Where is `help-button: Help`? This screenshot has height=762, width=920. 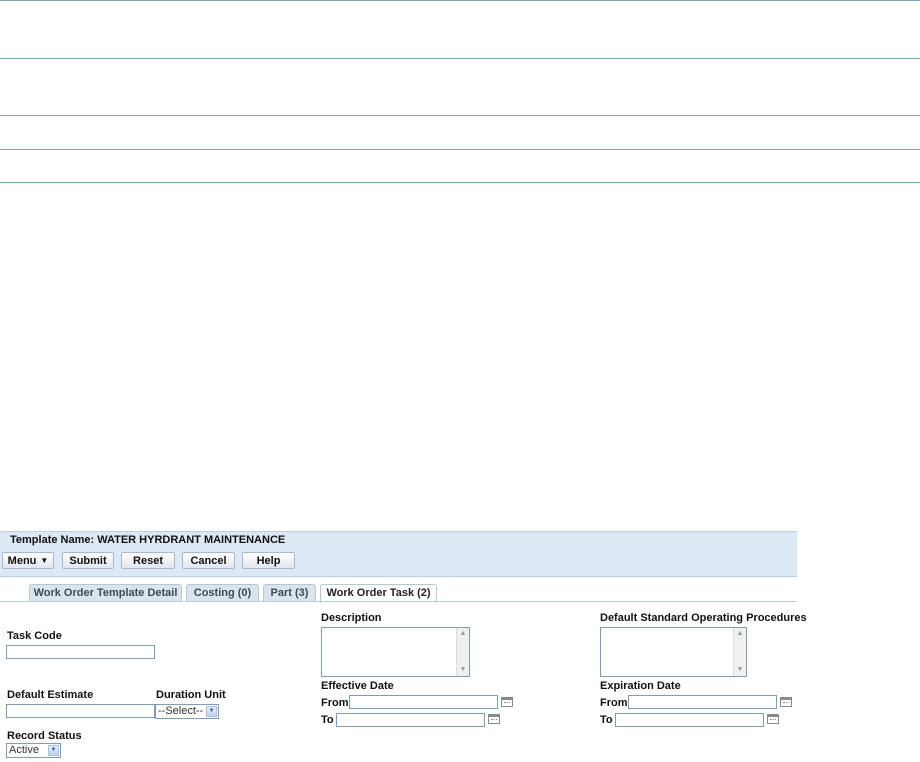
help-button: Help is located at coordinates (268, 560).